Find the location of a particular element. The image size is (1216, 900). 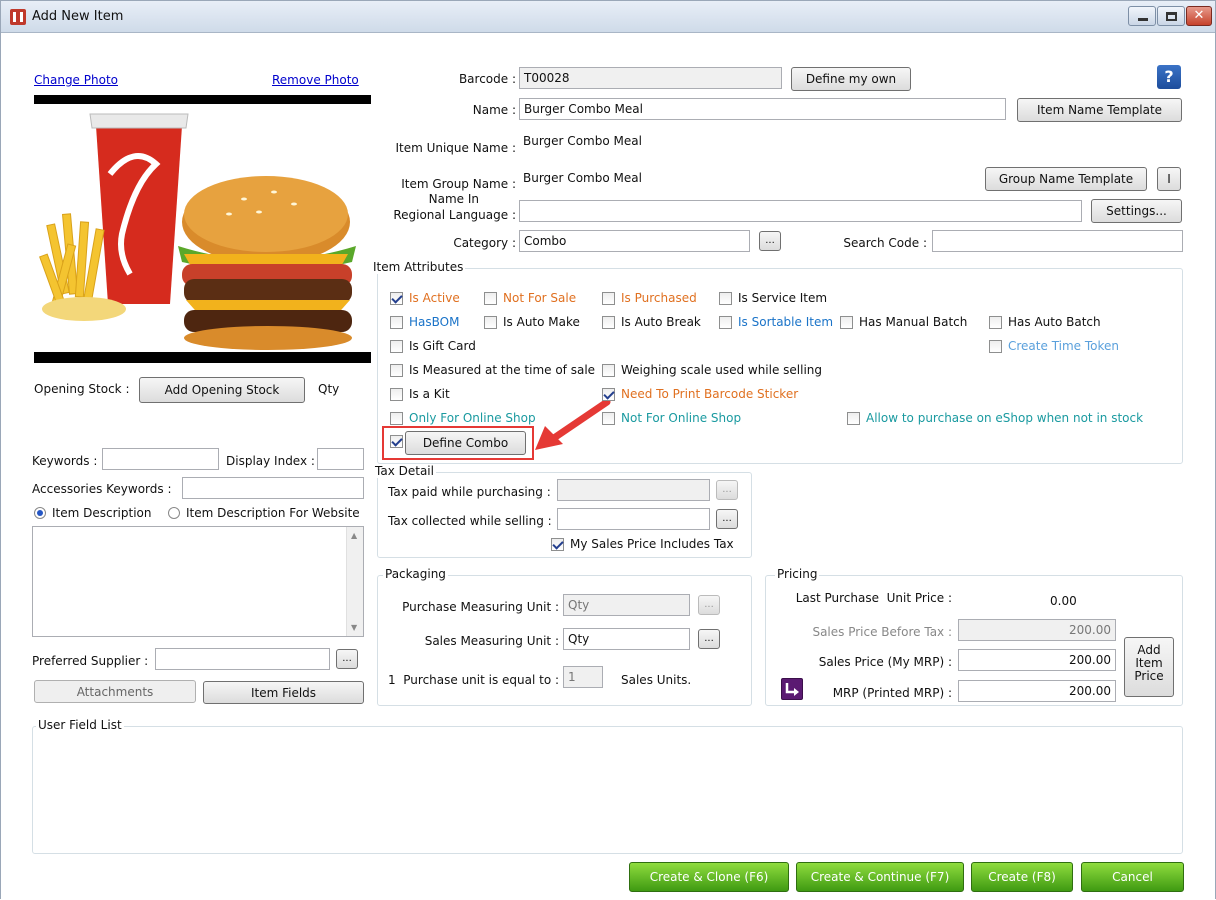

sales-price-mrp-input: 200.00 is located at coordinates (1037, 660).